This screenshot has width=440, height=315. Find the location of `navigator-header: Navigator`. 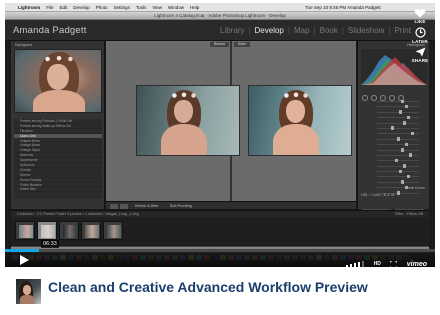

navigator-header: Navigator is located at coordinates (24, 44).